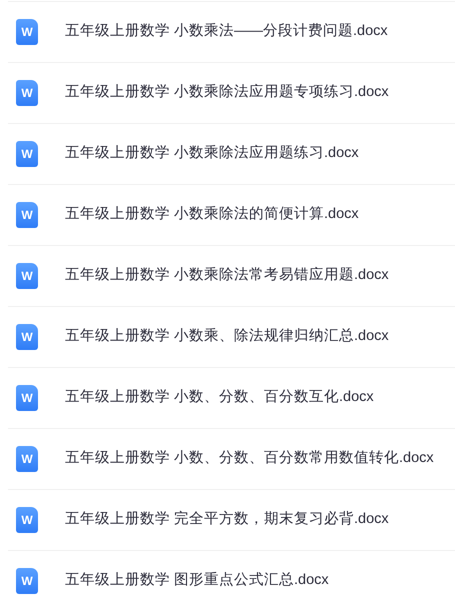  I want to click on file-name: 五年级上册数学 小数、分数、百分数互化.docx, so click(219, 398).